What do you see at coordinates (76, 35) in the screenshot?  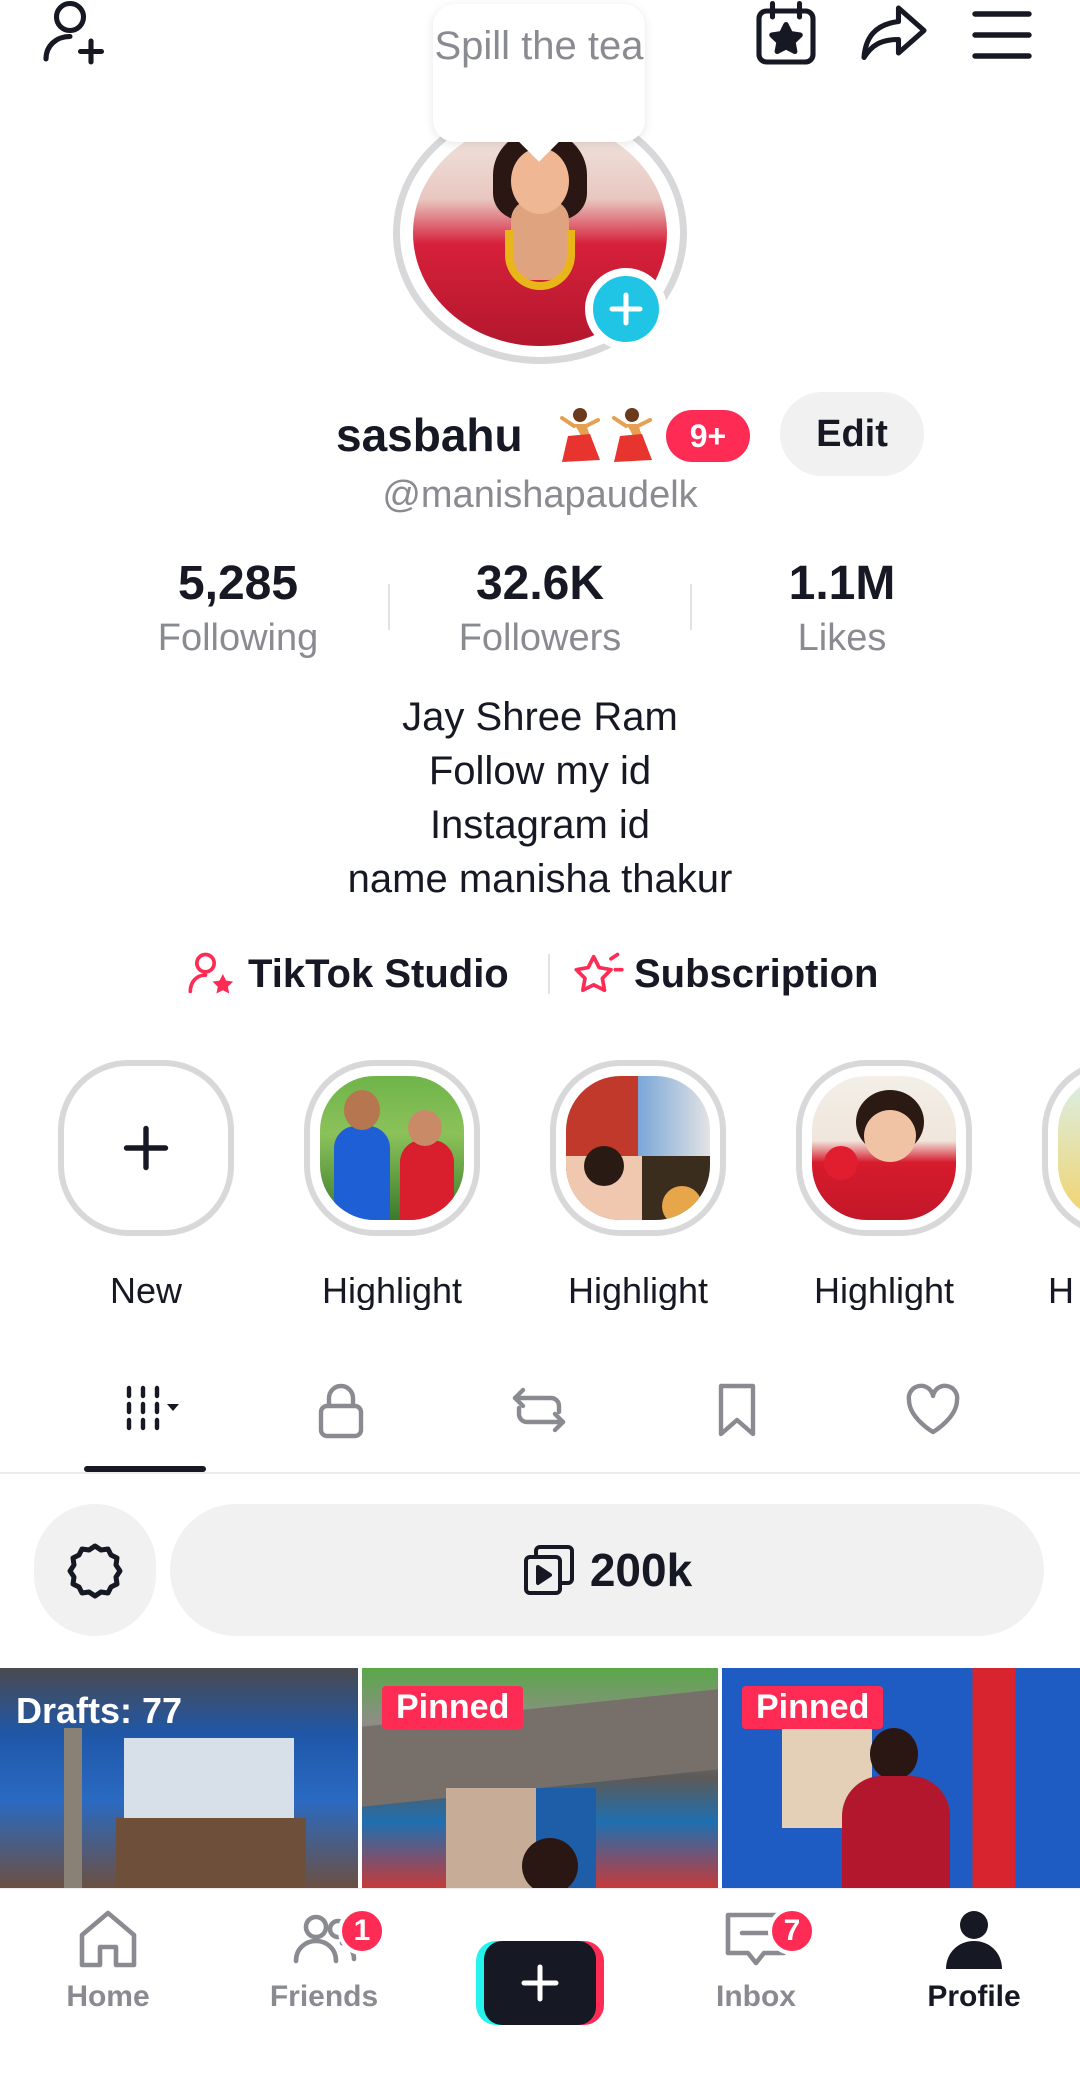 I see `add-friend-icon` at bounding box center [76, 35].